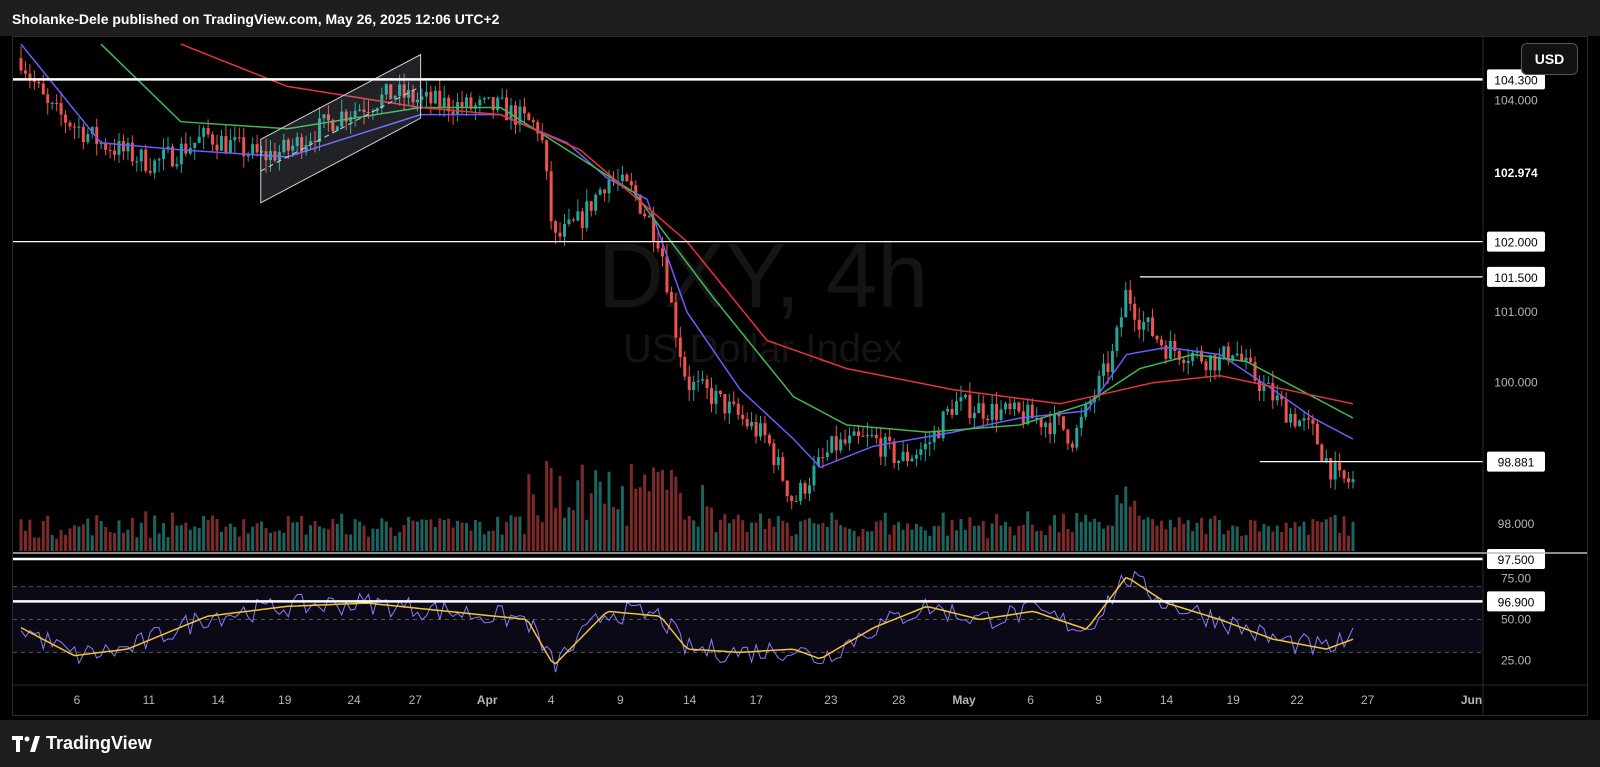 The height and width of the screenshot is (767, 1600). I want to click on time-tick-label: 19, so click(285, 700).